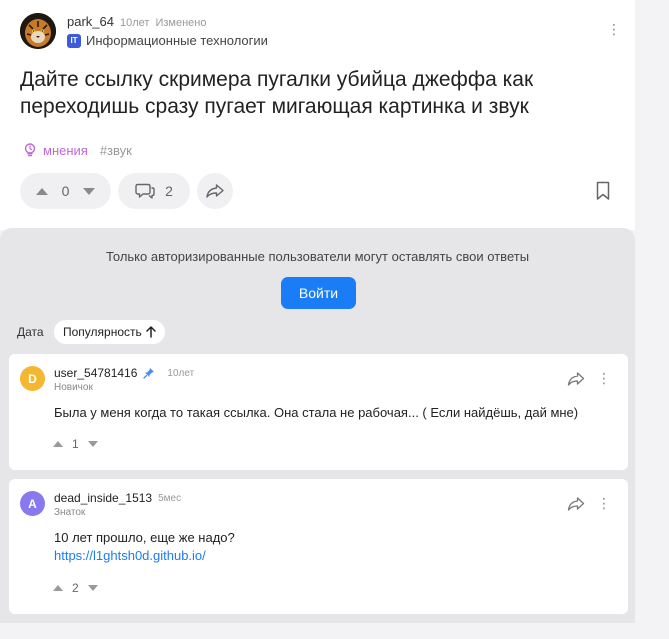  I want to click on tags-row: мнения #звук, so click(77, 150).